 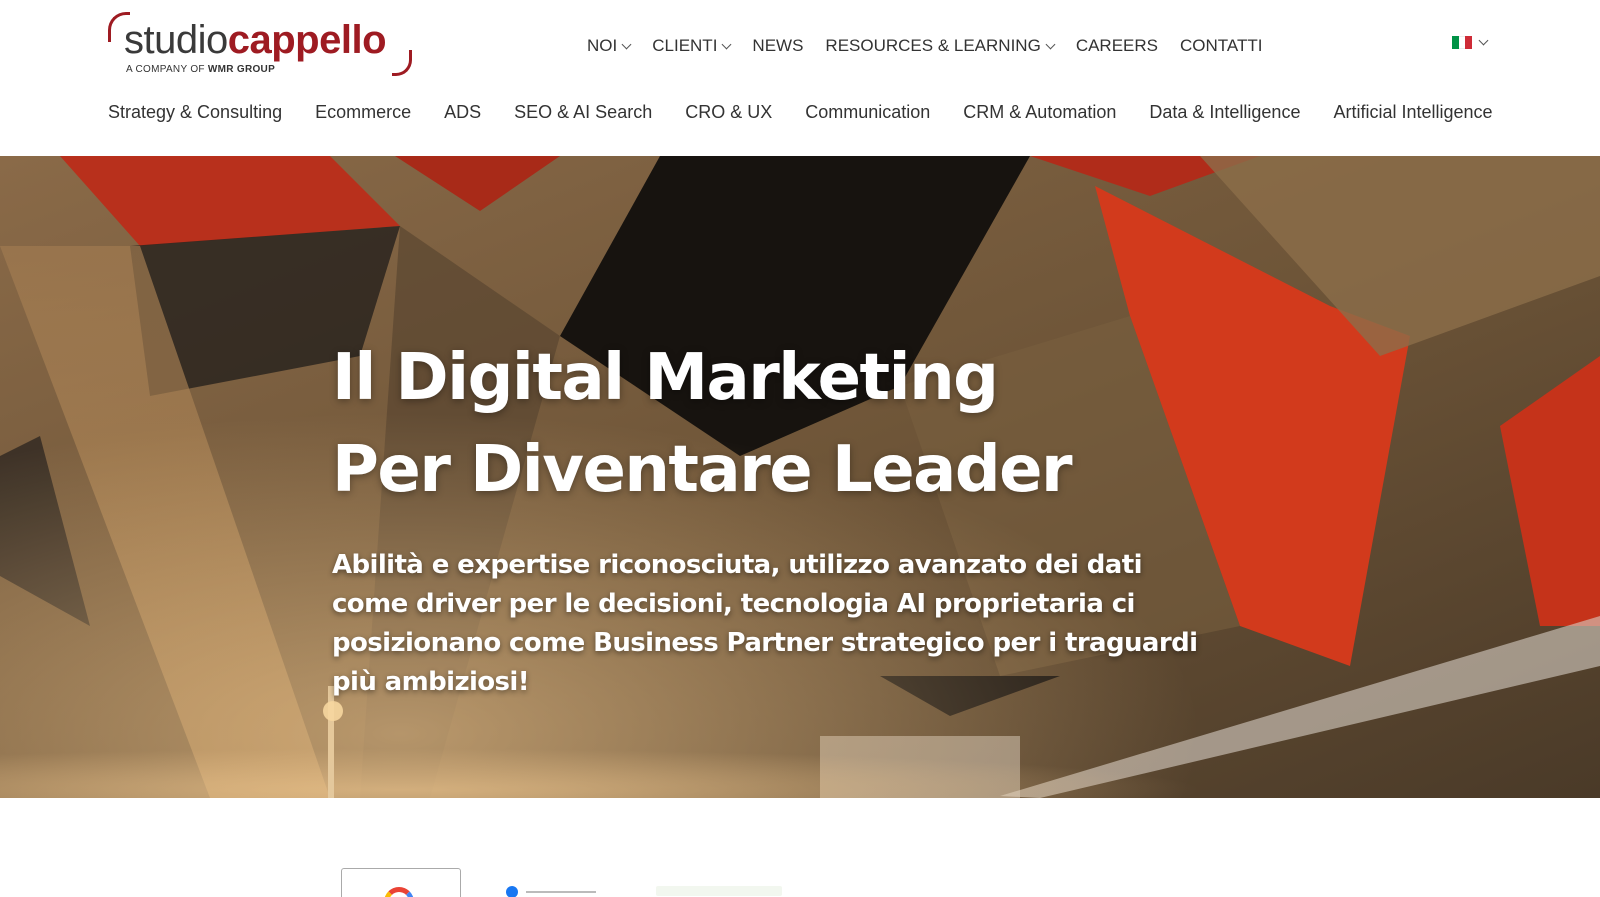 I want to click on topnav-item-noi: NOI, so click(x=609, y=46).